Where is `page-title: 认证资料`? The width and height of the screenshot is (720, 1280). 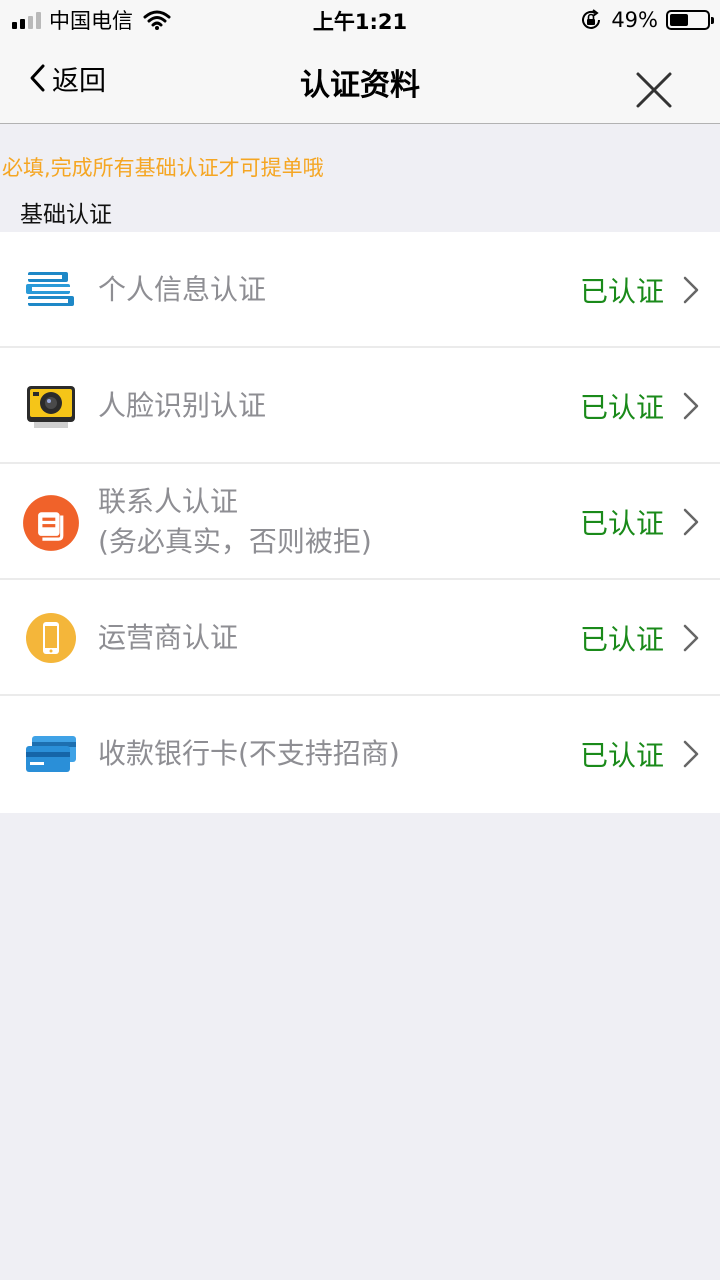 page-title: 认证资料 is located at coordinates (360, 85).